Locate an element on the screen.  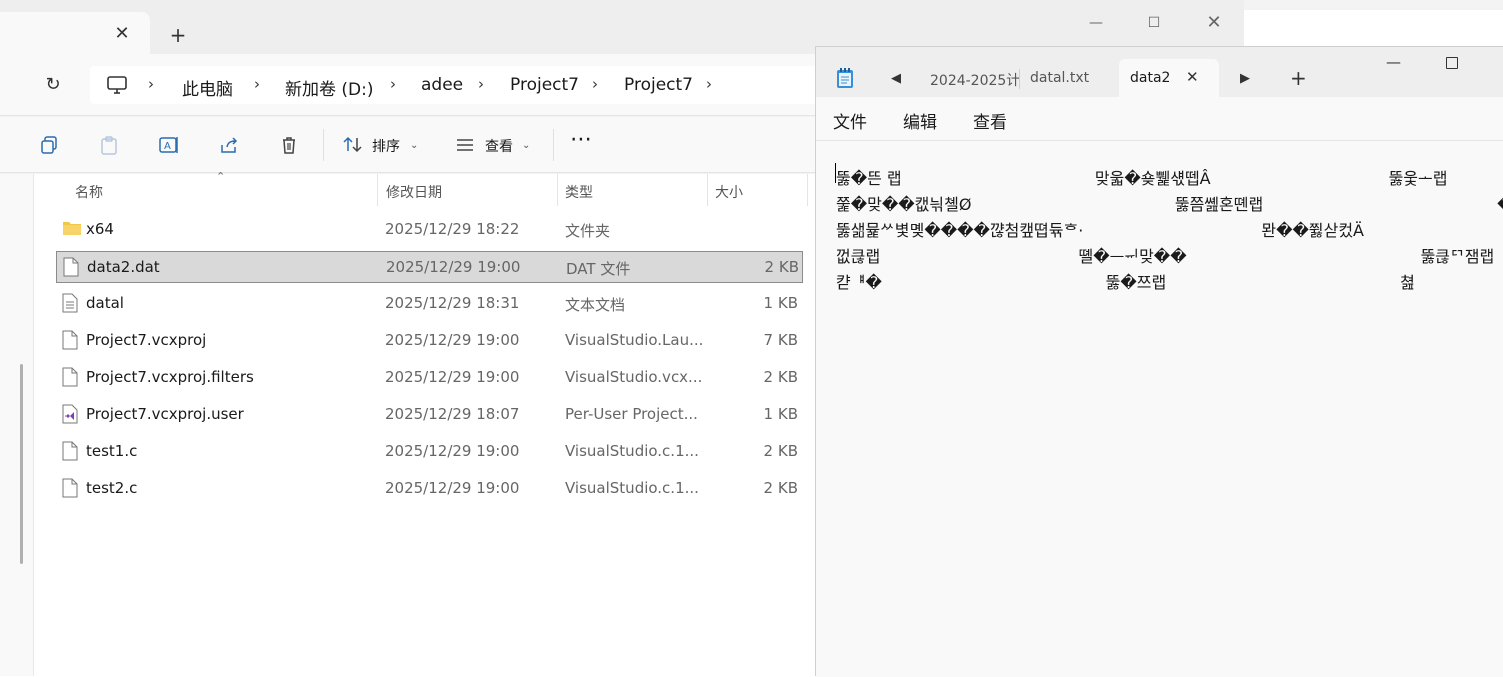
file-name: Project7.vcxproj.filters is located at coordinates (170, 377).